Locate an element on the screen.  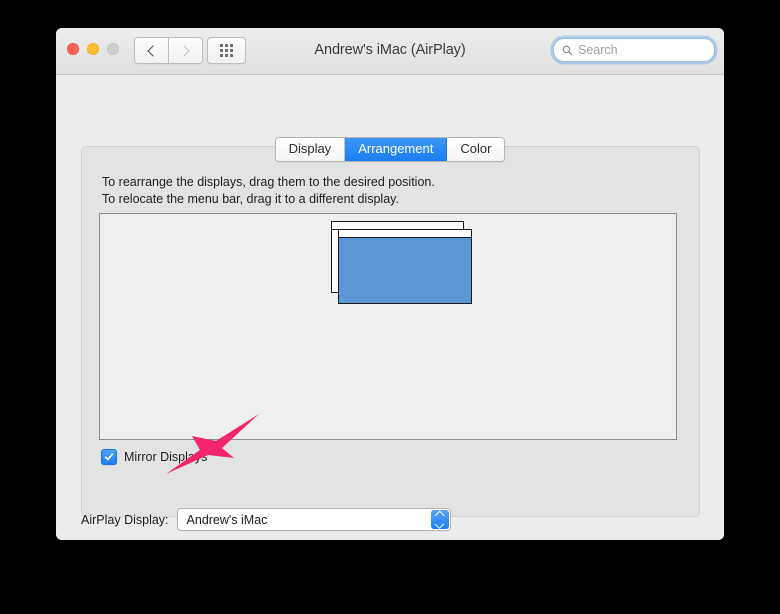
airplay-display-select: Andrew's iMac is located at coordinates (313, 519).